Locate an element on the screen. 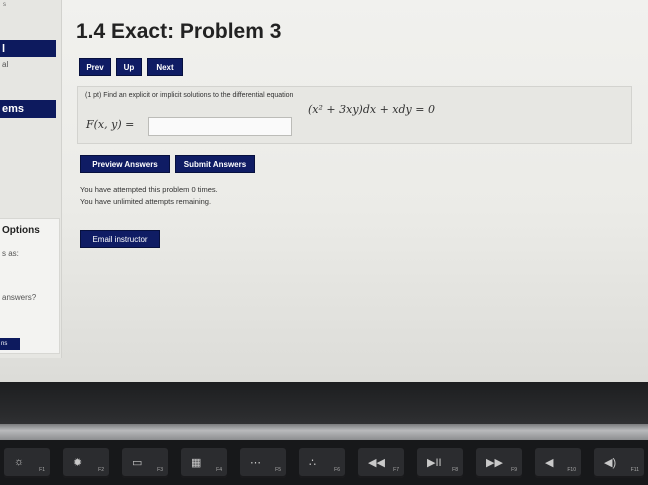 This screenshot has width=648, height=485. page-title: 1.4 Exact: Problem 3 is located at coordinates (179, 31).